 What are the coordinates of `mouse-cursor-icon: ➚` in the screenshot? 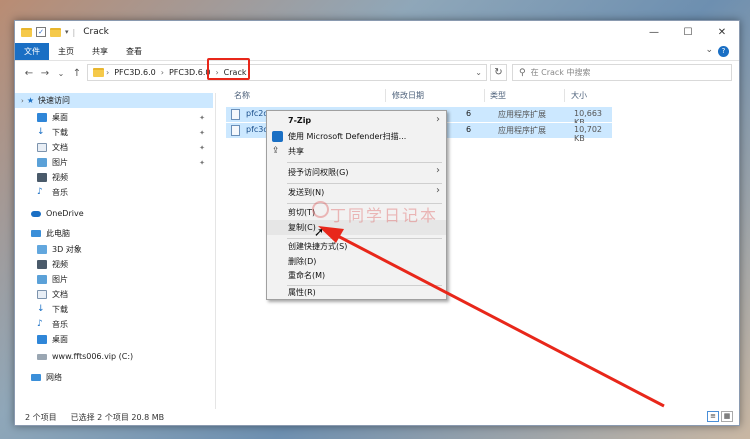 It's located at (319, 232).